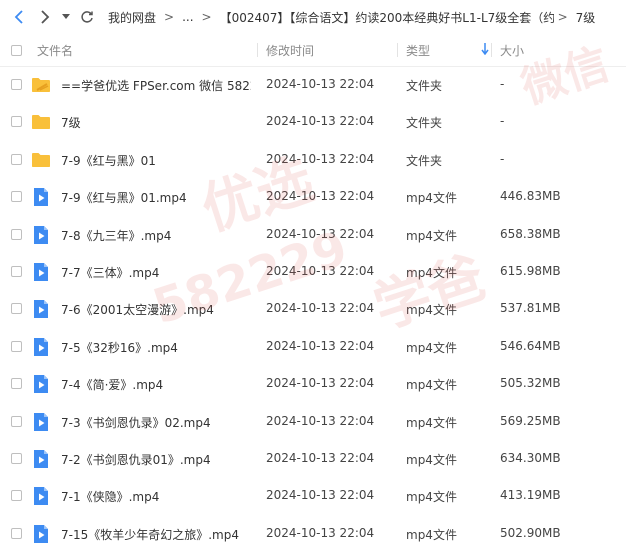 This screenshot has width=626, height=552. What do you see at coordinates (119, 347) in the screenshot?
I see `file-name: 7-5《32秒16》.mp4` at bounding box center [119, 347].